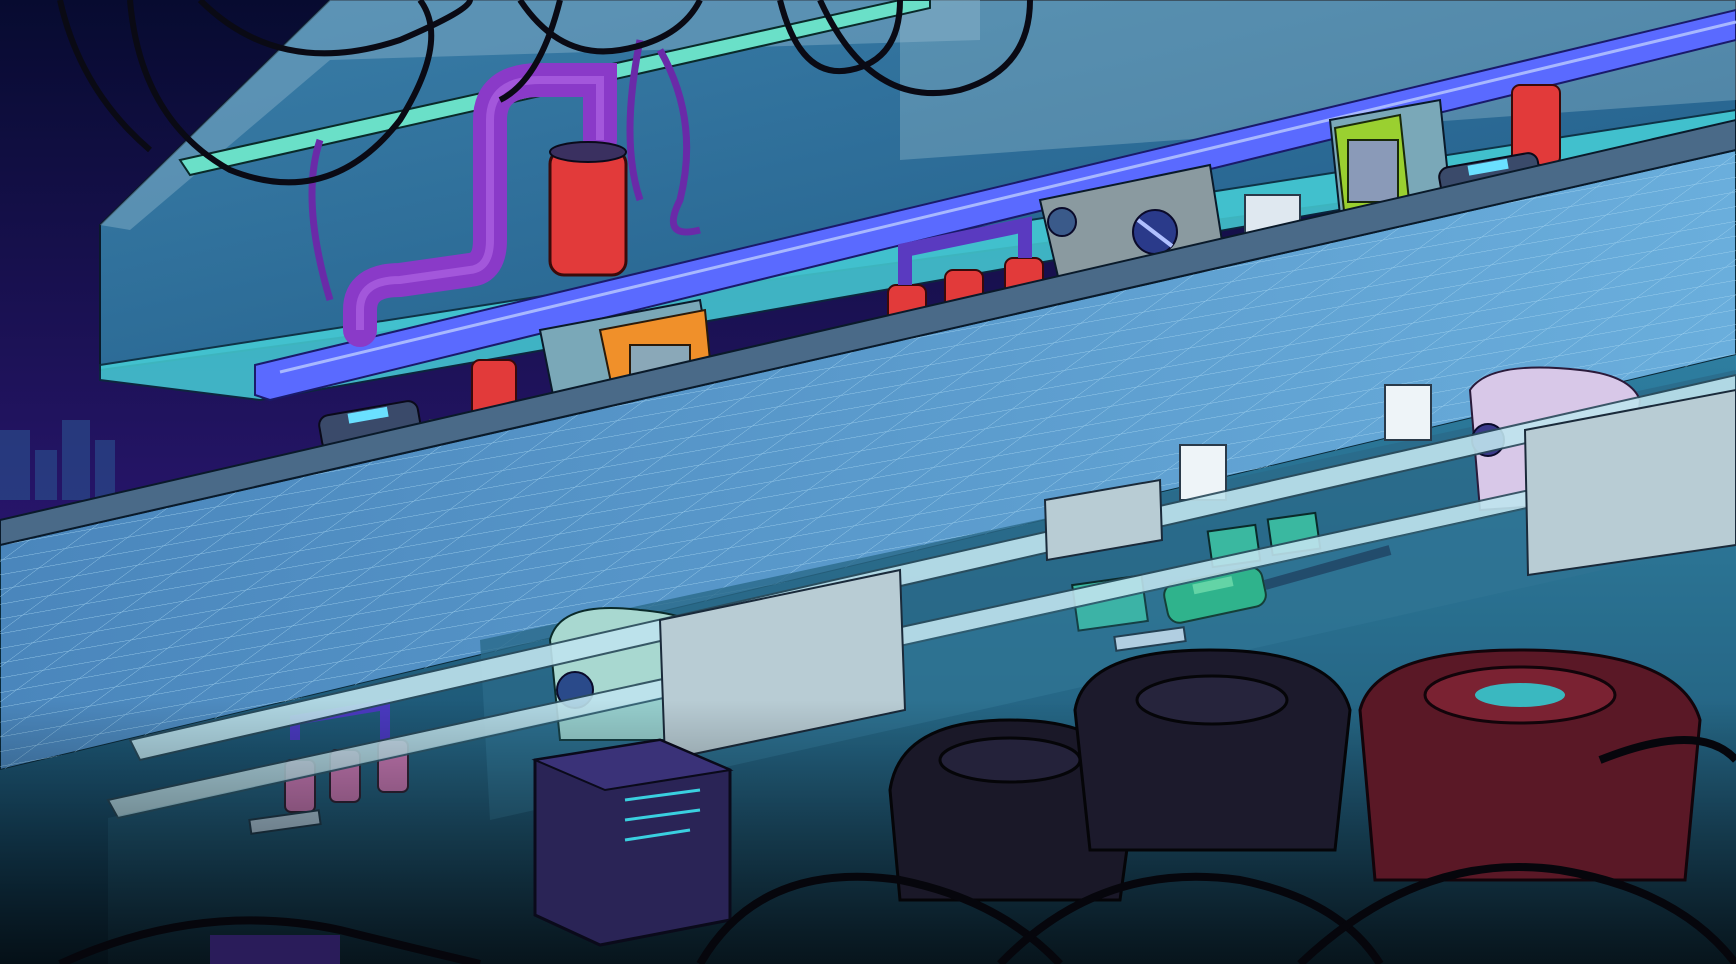 The width and height of the screenshot is (1736, 964). Describe the element at coordinates (275, 949) in the screenshot. I see `dark-box` at that location.